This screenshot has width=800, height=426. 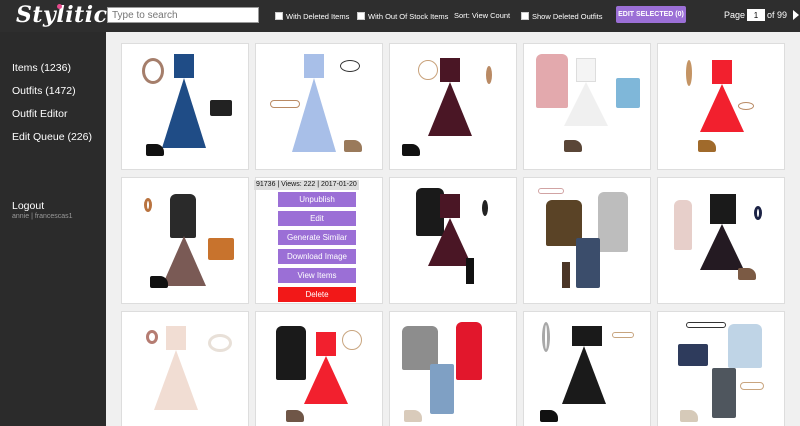 I want to click on with-out-of-stock-checkbox: With Out Of Stock Items, so click(x=402, y=16).